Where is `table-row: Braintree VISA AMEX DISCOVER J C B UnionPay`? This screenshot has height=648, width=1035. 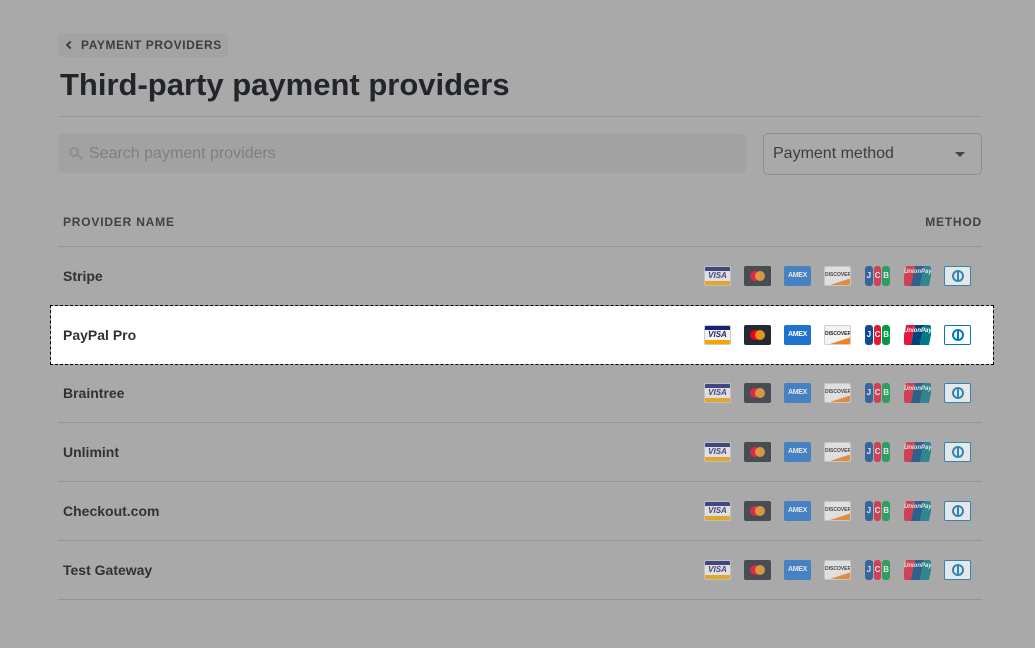 table-row: Braintree VISA AMEX DISCOVER J C B UnionPay is located at coordinates (520, 393).